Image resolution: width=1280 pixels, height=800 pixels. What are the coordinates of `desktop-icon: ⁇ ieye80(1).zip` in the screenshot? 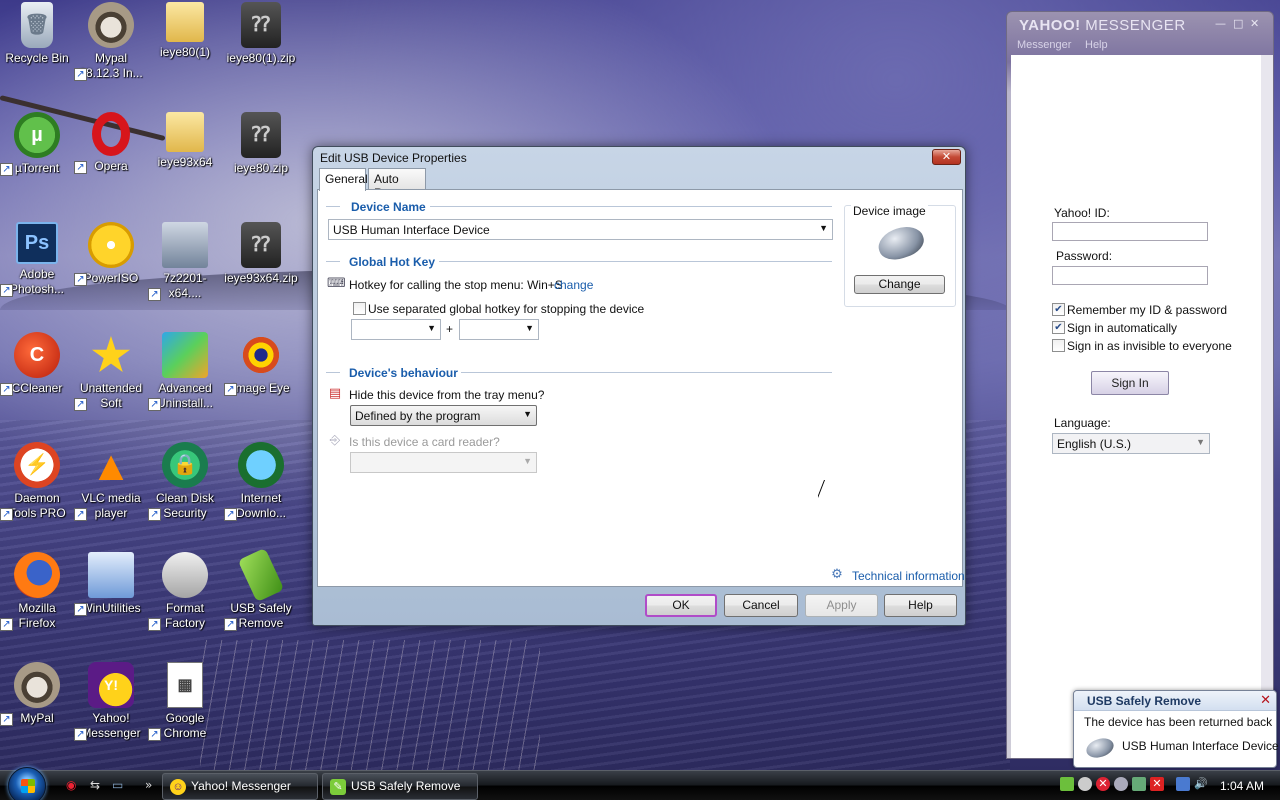 It's located at (261, 34).